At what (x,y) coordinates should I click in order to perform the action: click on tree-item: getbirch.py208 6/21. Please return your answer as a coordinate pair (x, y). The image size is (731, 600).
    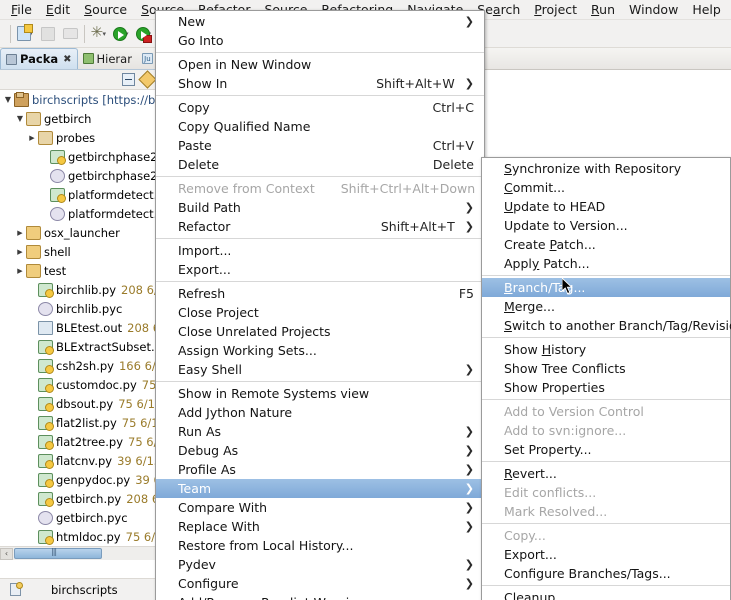
    Looking at the image, I should click on (80, 498).